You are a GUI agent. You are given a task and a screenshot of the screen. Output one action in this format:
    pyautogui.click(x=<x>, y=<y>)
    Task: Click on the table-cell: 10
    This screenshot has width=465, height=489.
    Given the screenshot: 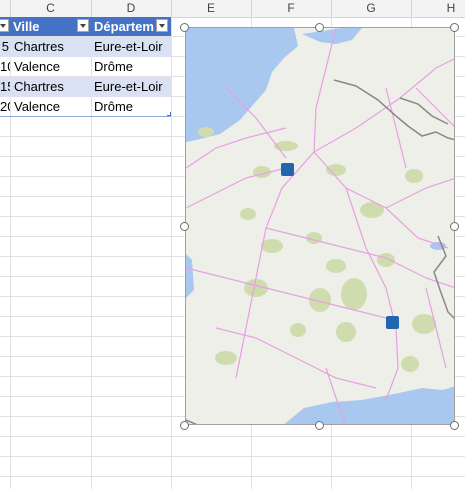 What is the action you would take?
    pyautogui.click(x=5, y=67)
    